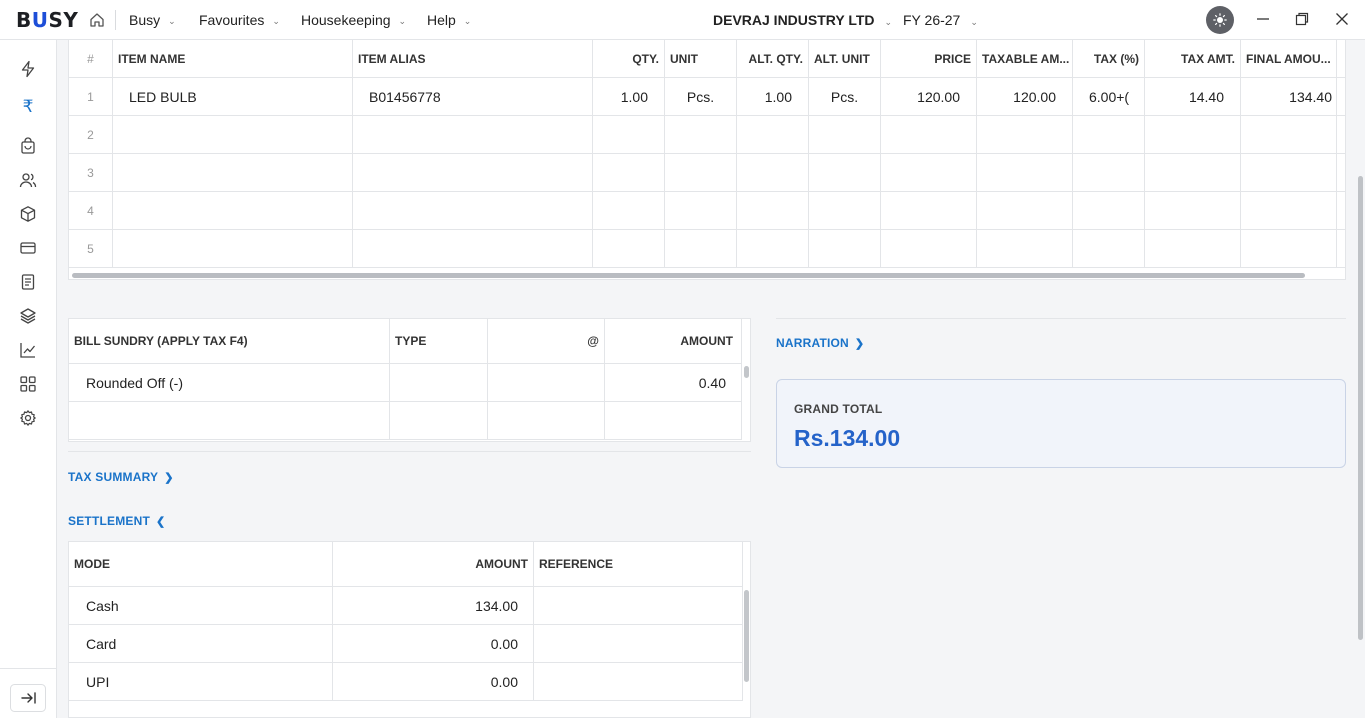 The height and width of the screenshot is (718, 1365). I want to click on bill-sundry-name-cell: Rounded Off (-), so click(229, 382).